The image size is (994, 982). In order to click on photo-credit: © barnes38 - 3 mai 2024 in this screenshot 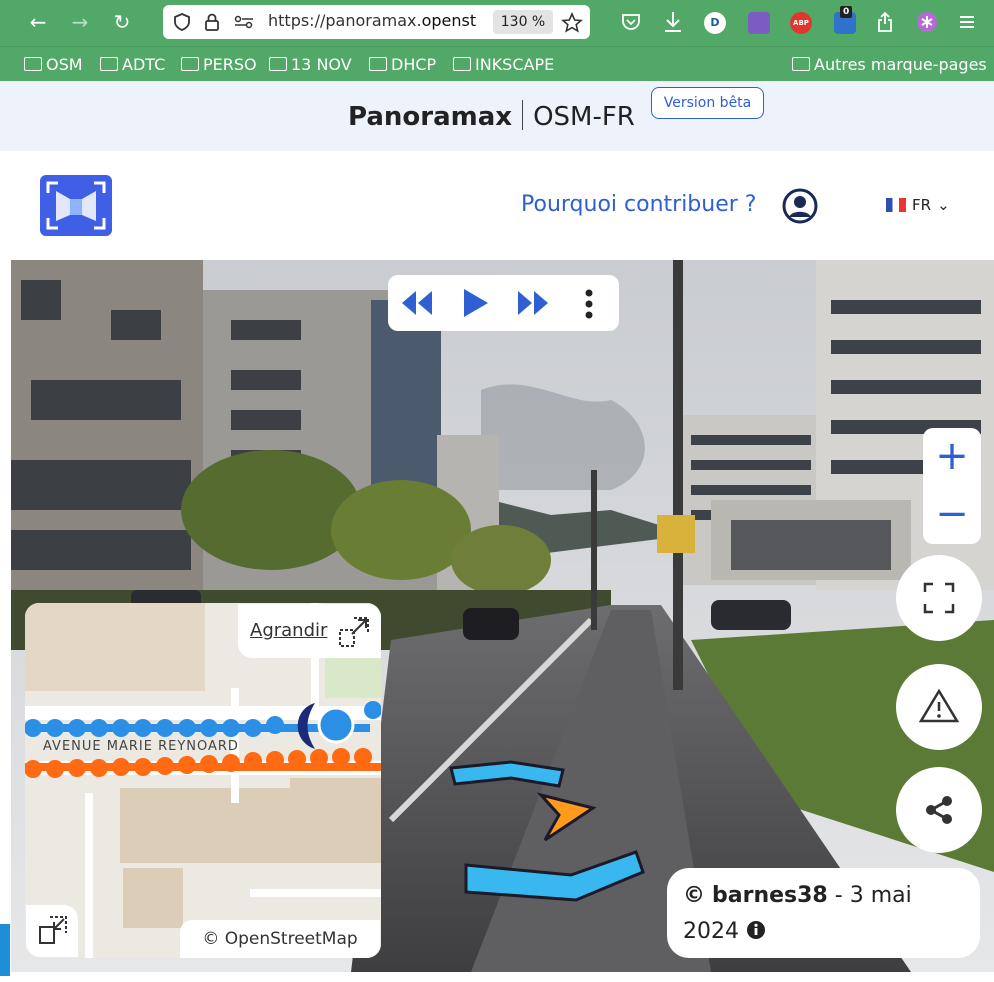, I will do `click(823, 913)`.